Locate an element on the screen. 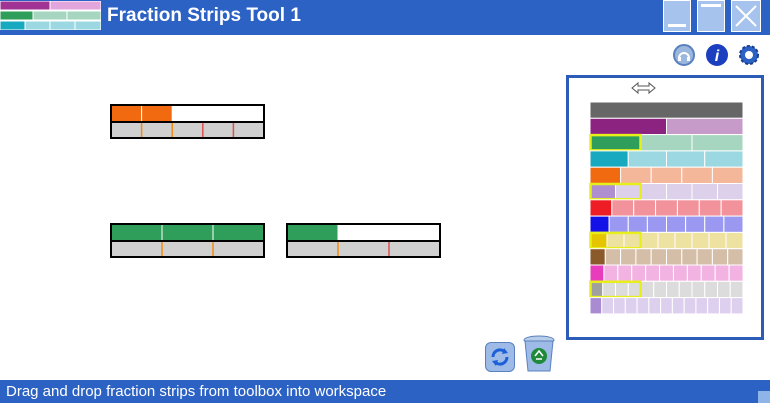  settings-button is located at coordinates (749, 55).